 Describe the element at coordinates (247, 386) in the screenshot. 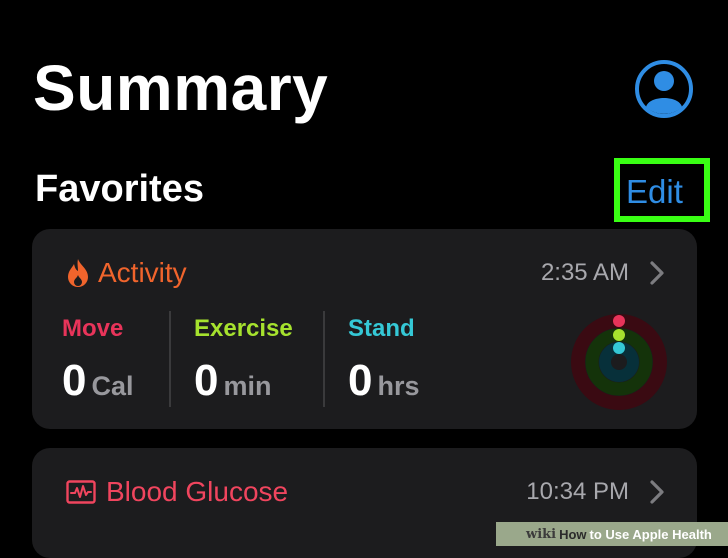

I see `exercise-unit: min` at that location.